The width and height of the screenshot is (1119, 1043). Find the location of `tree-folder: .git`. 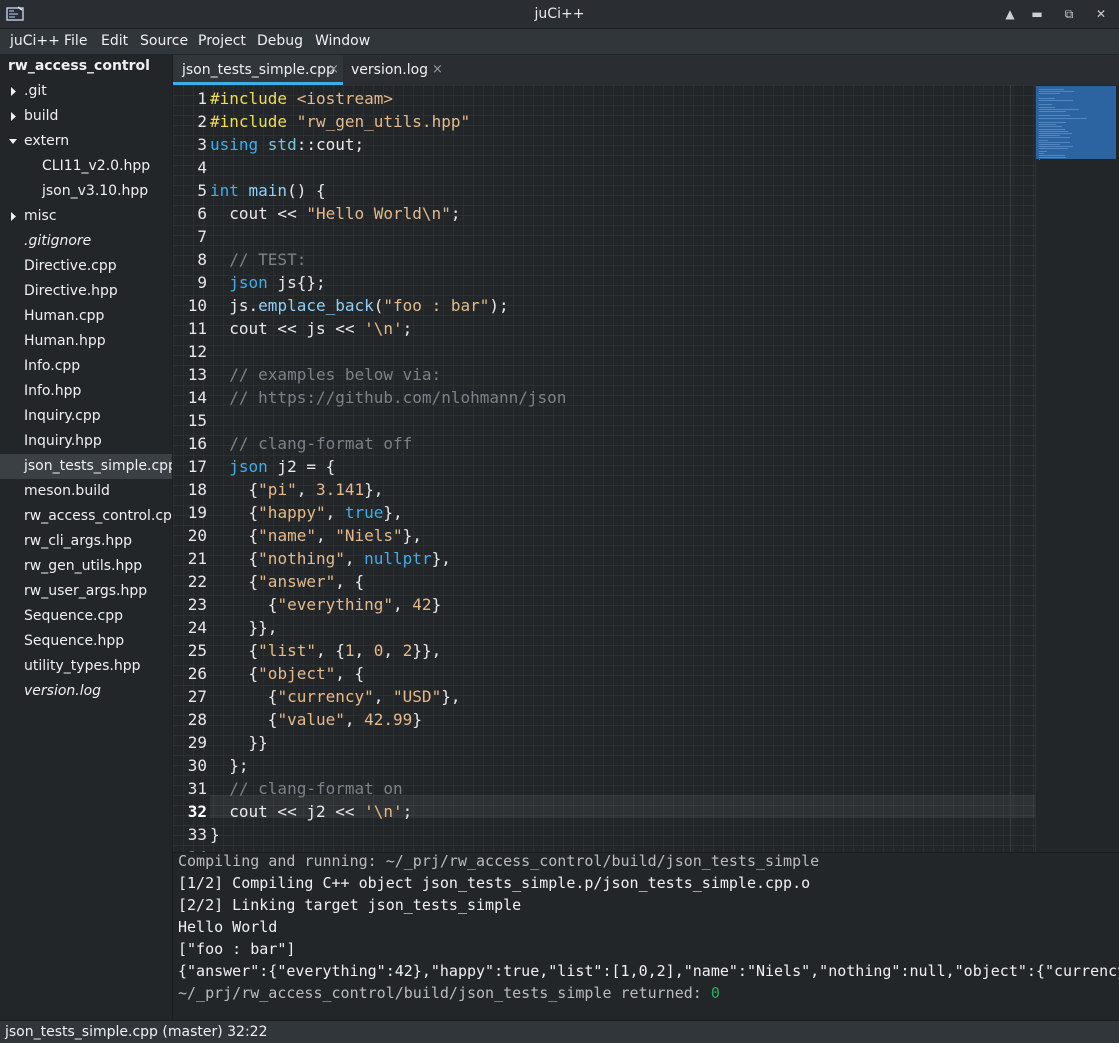

tree-folder: .git is located at coordinates (86, 91).